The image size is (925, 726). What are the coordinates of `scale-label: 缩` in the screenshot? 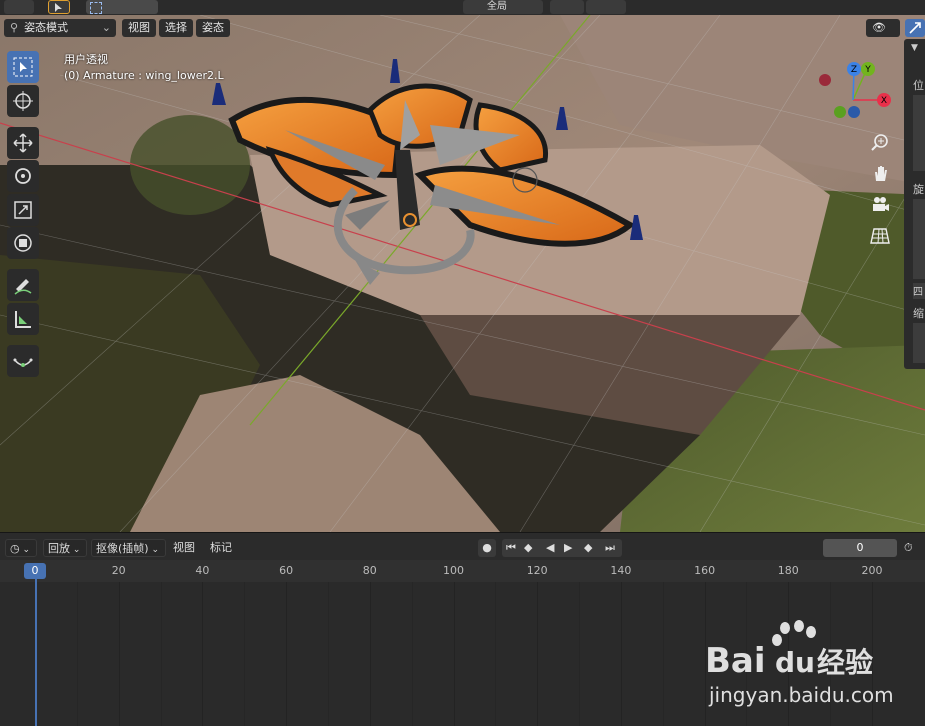 It's located at (918, 313).